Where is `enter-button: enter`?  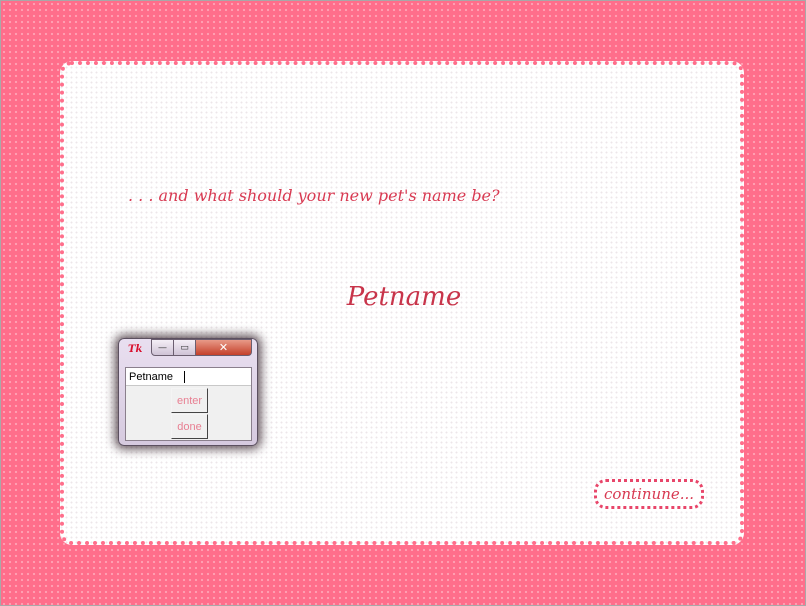
enter-button: enter is located at coordinates (189, 400).